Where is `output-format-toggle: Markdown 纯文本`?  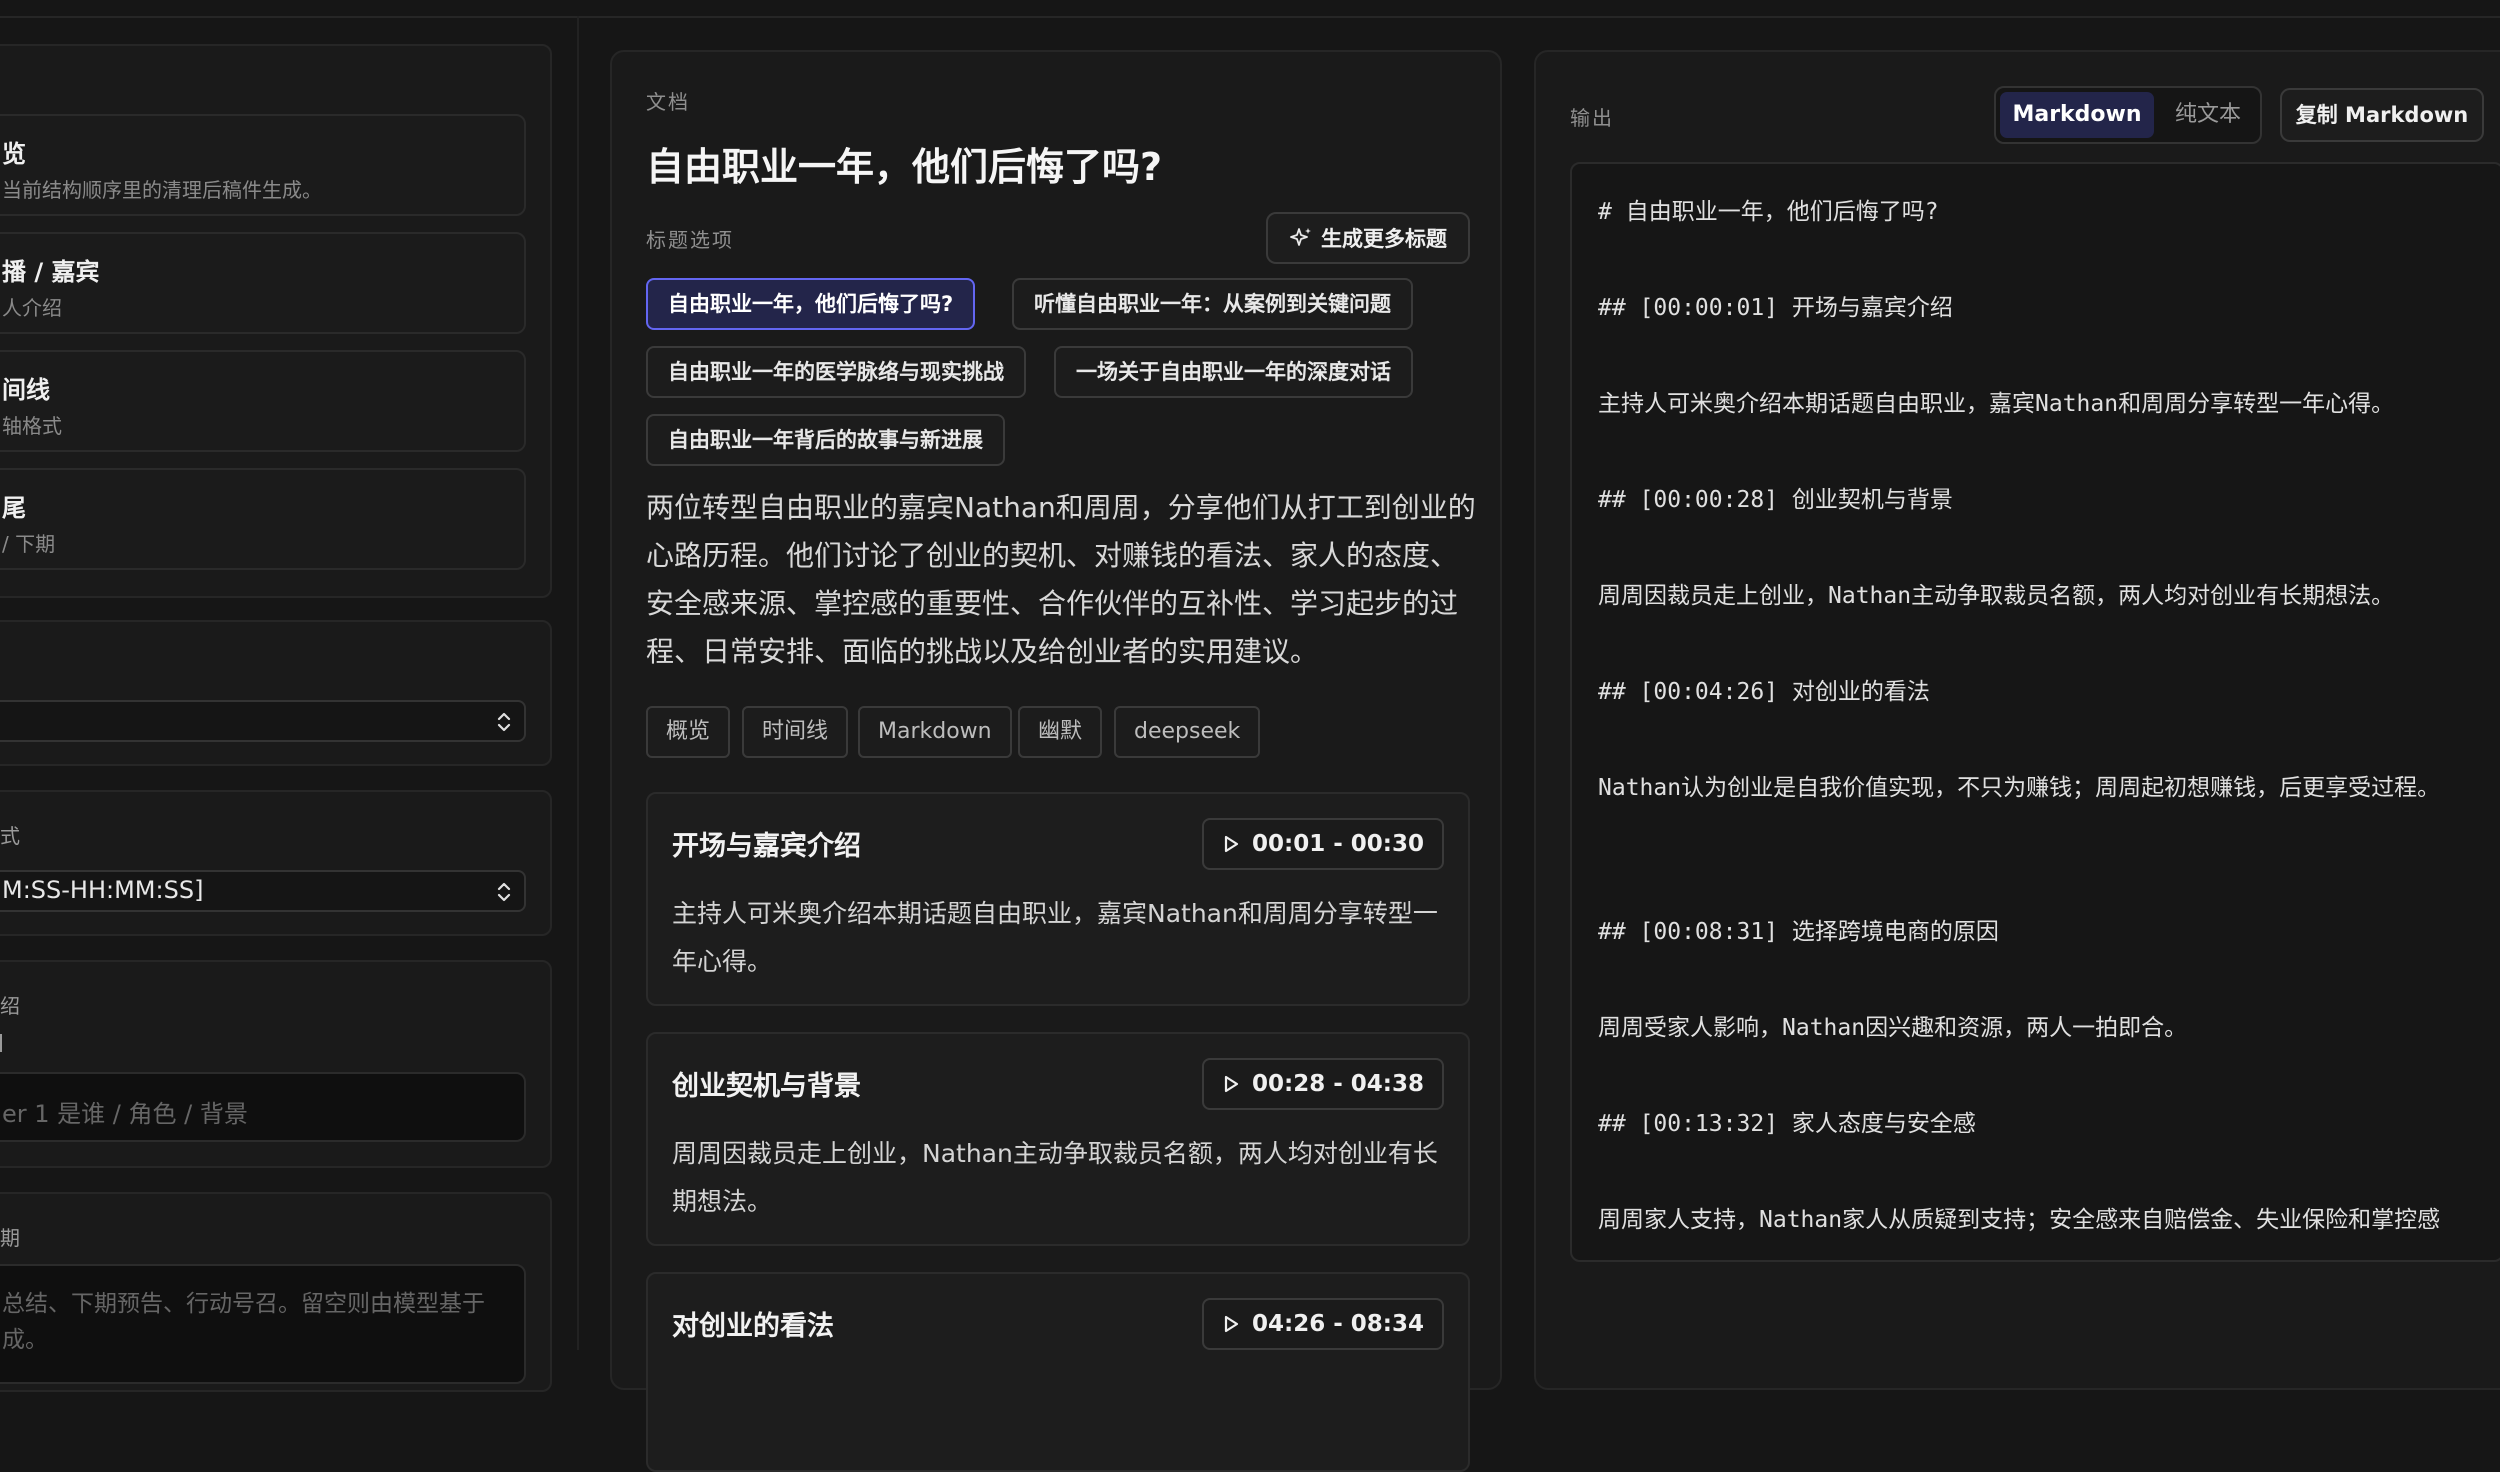
output-format-toggle: Markdown 纯文本 is located at coordinates (2128, 115).